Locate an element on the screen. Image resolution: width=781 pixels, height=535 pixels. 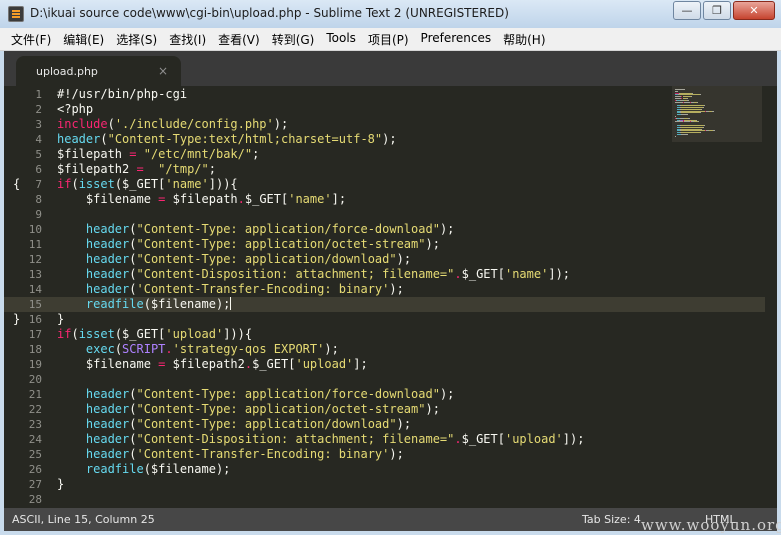
tab-upload-php: upload.php × is located at coordinates (98, 71).